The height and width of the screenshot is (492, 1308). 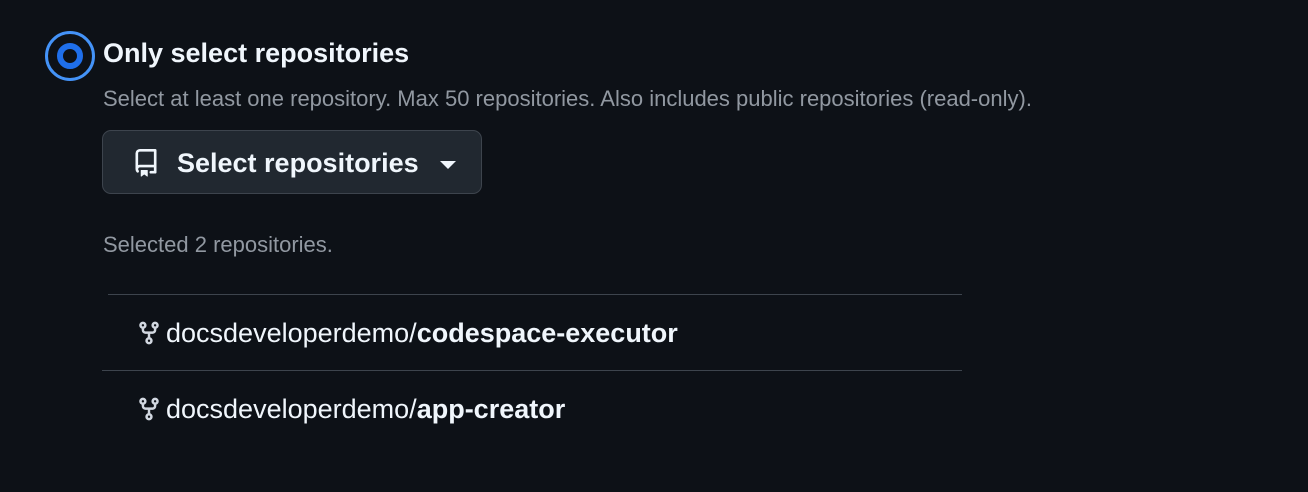 I want to click on radio-center-dot, so click(x=70, y=56).